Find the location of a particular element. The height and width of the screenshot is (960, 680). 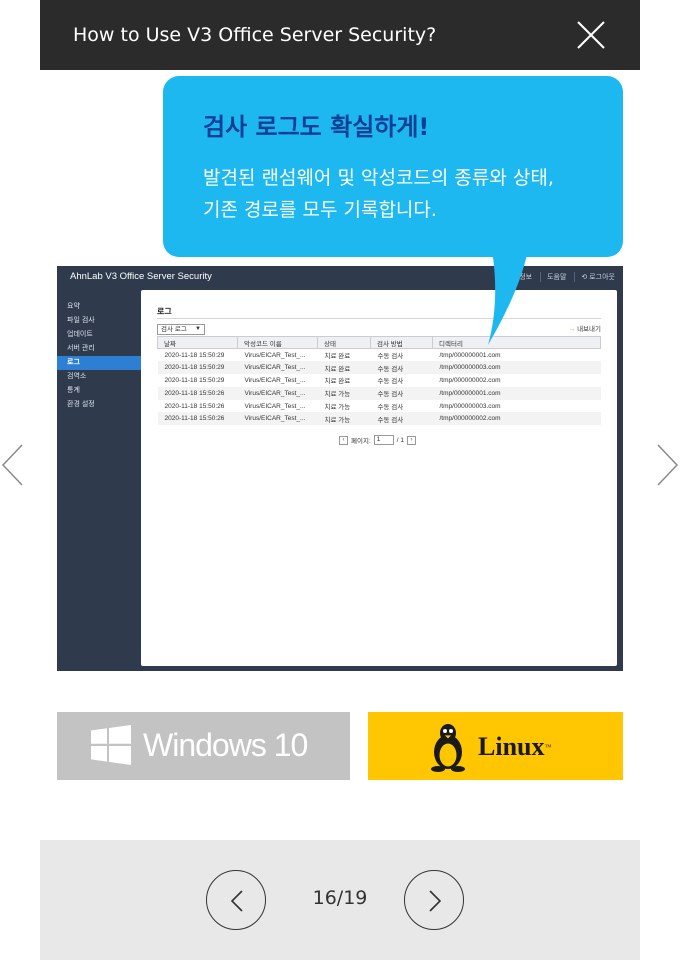

screenshot-sidebar-item: 서버 관리 is located at coordinates (81, 348).